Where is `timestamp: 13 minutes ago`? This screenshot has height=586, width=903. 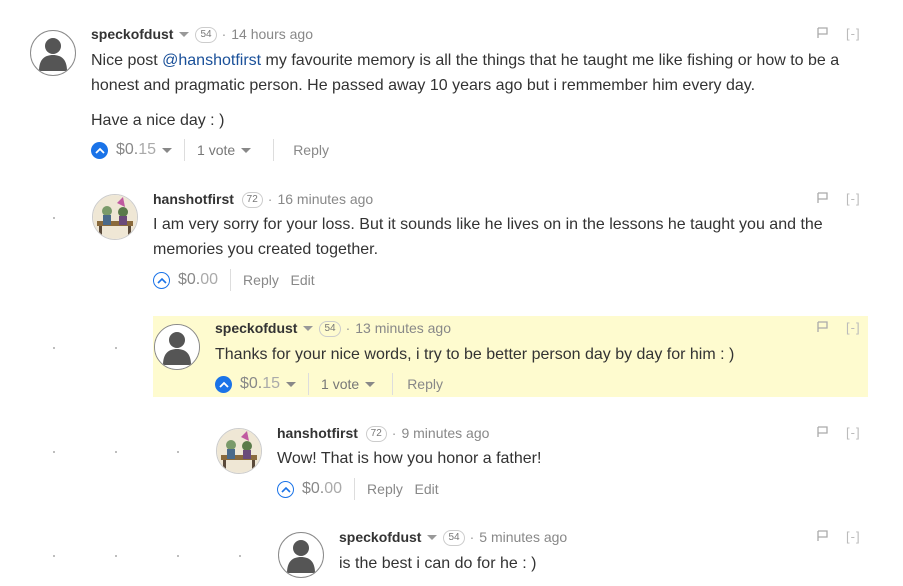 timestamp: 13 minutes ago is located at coordinates (403, 328).